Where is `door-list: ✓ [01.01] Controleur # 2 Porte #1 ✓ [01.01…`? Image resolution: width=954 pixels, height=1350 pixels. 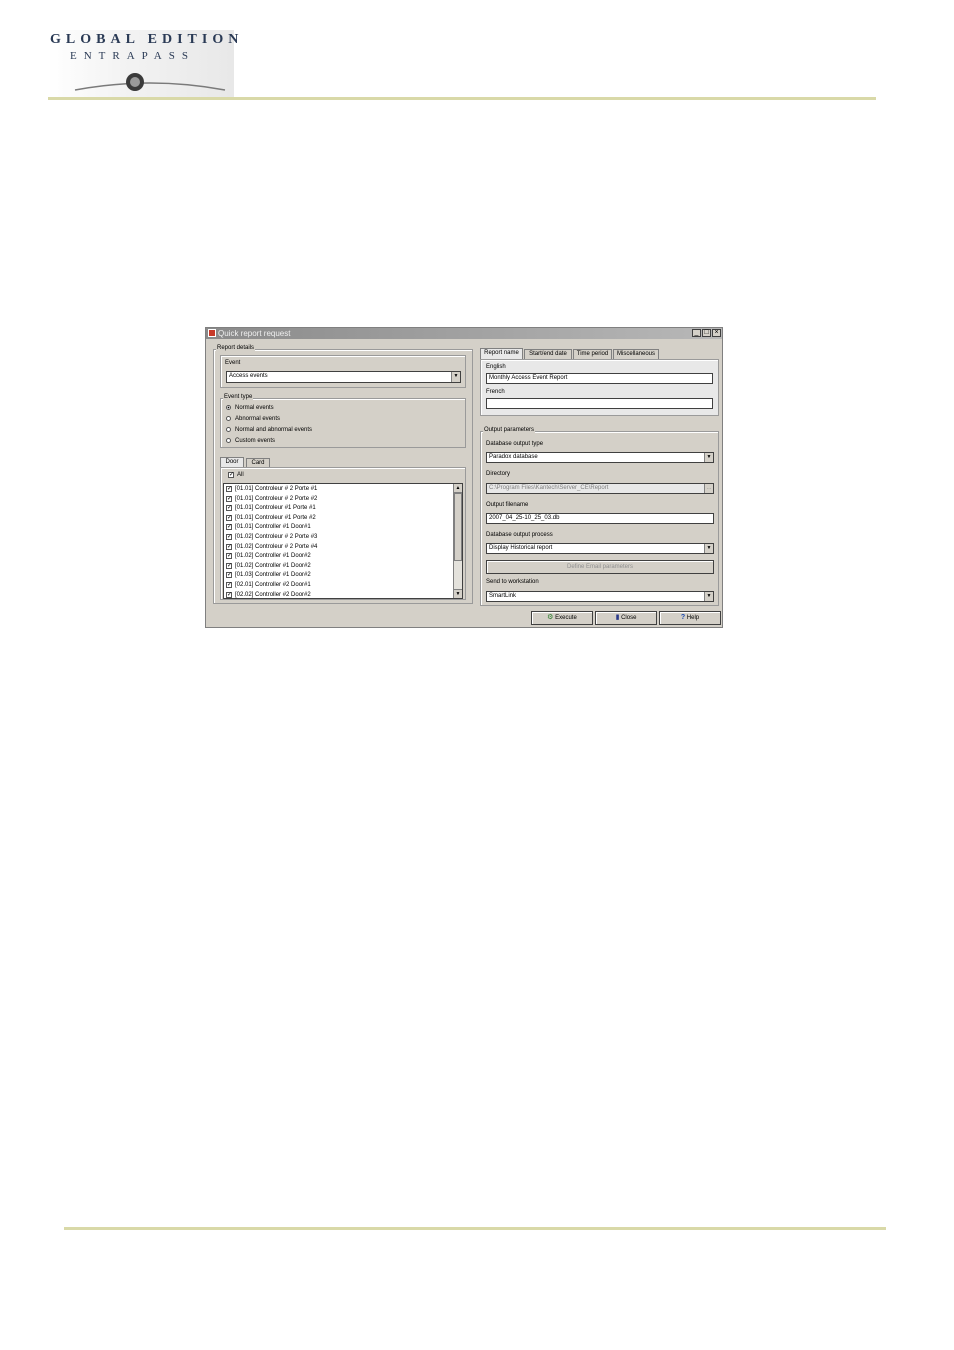
door-list: ✓ [01.01] Controleur # 2 Porte #1 ✓ [01.01… is located at coordinates (343, 541).